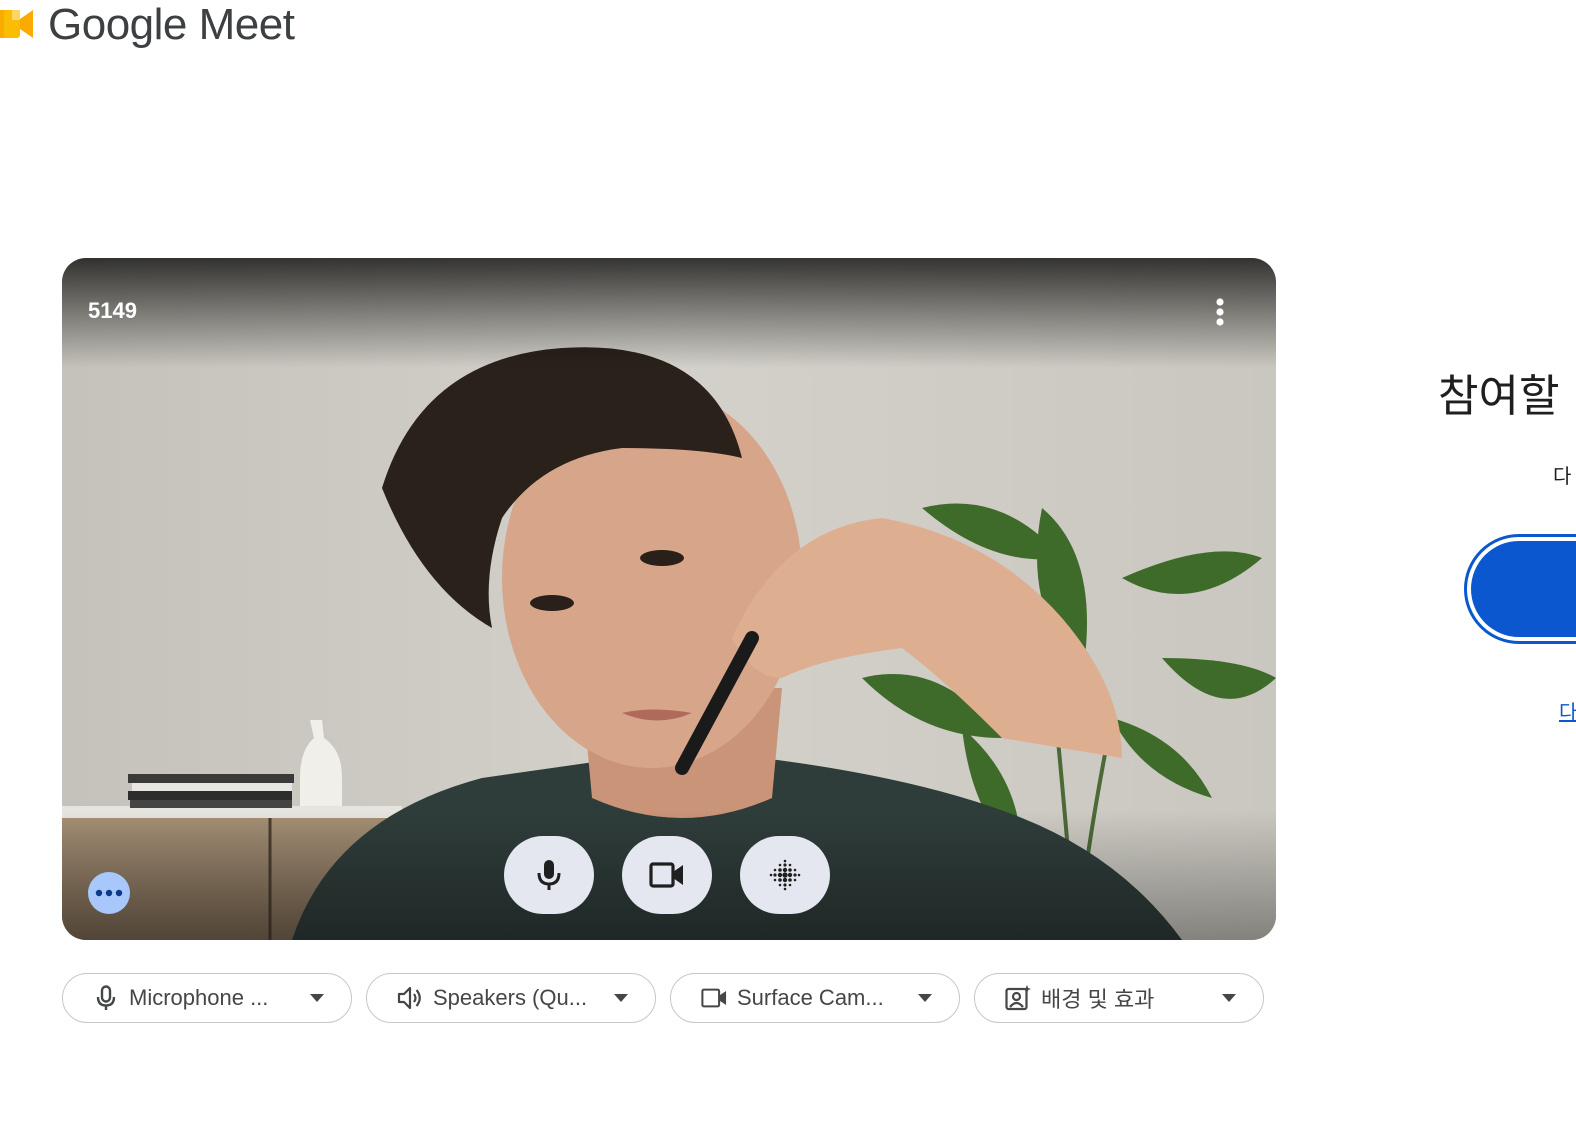  I want to click on more-effects-button, so click(109, 893).